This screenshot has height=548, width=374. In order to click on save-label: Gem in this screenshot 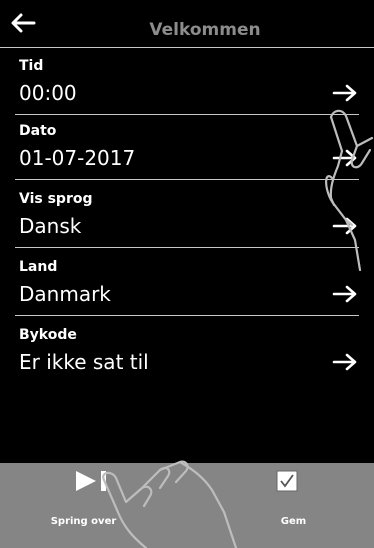, I will do `click(293, 521)`.